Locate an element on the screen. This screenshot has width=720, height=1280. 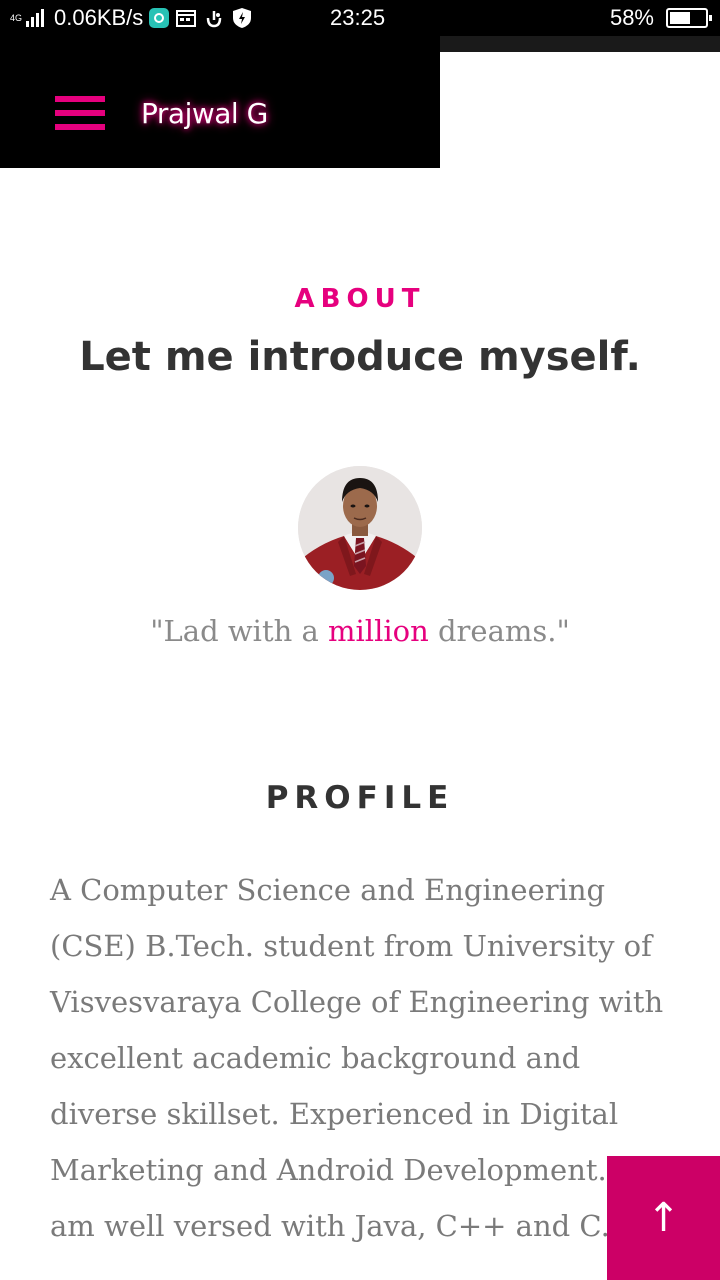
about-label: ABOUT is located at coordinates (360, 299).